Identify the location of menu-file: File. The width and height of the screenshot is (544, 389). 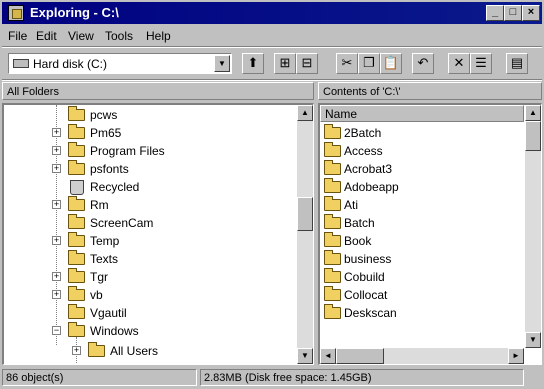
(17, 36).